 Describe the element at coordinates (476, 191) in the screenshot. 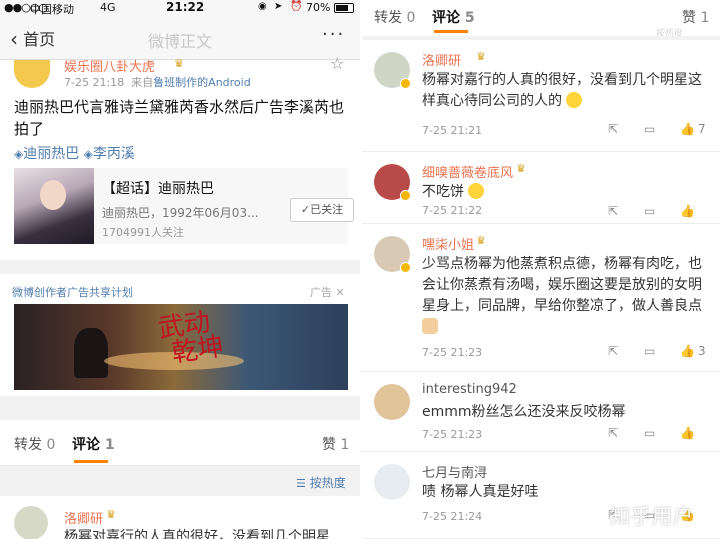

I see `emoji-face-icon` at that location.